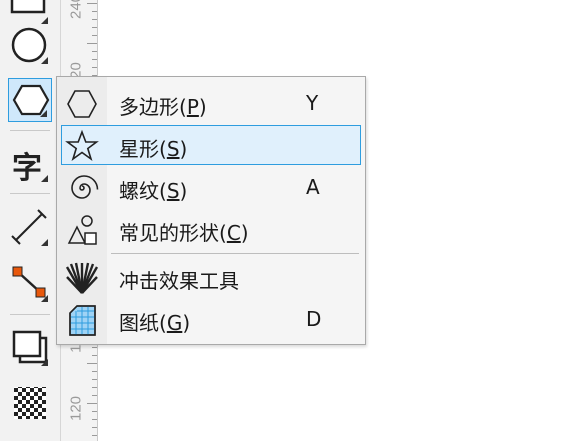 This screenshot has height=441, width=578. Describe the element at coordinates (314, 319) in the screenshot. I see `shortcut-key: D` at that location.